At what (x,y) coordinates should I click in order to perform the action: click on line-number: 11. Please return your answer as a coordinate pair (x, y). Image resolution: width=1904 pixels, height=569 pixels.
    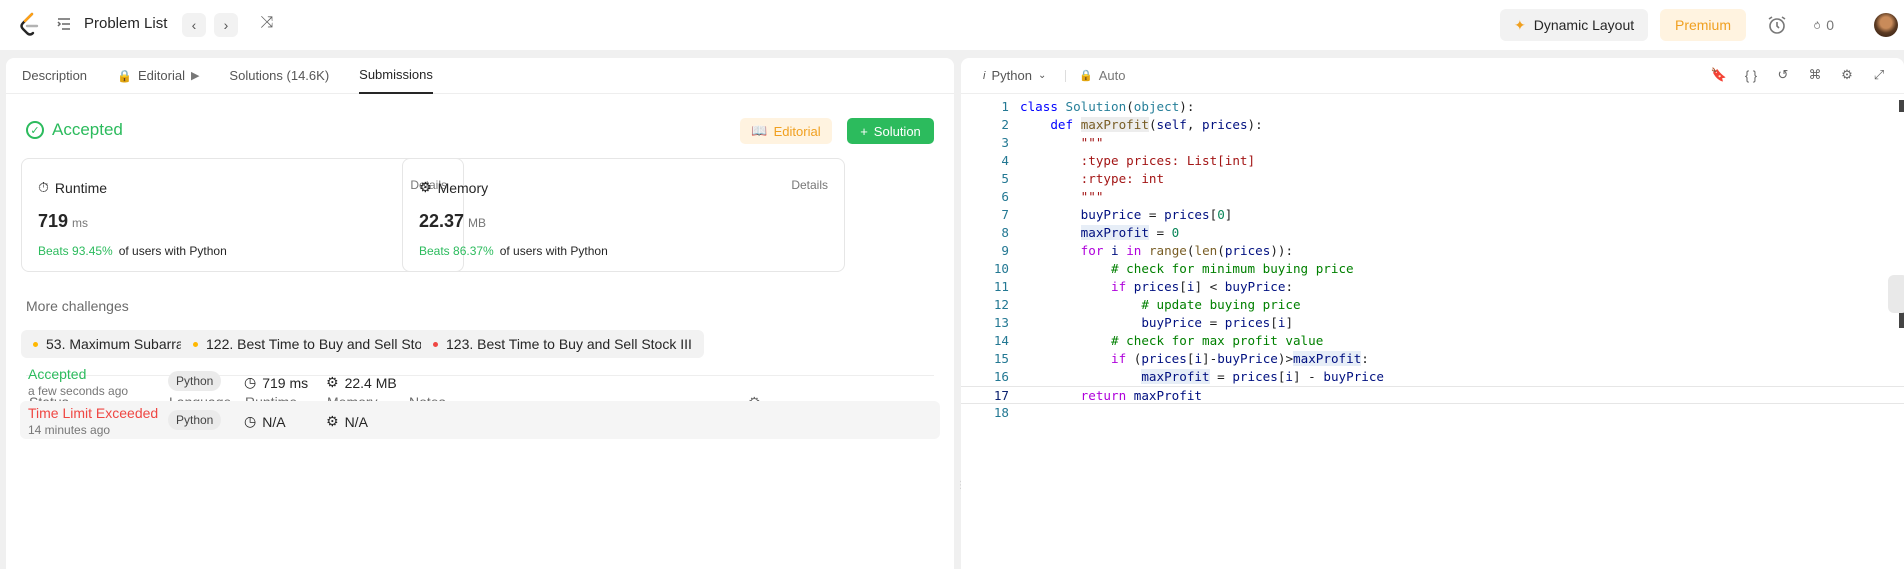
    Looking at the image, I should click on (1001, 286).